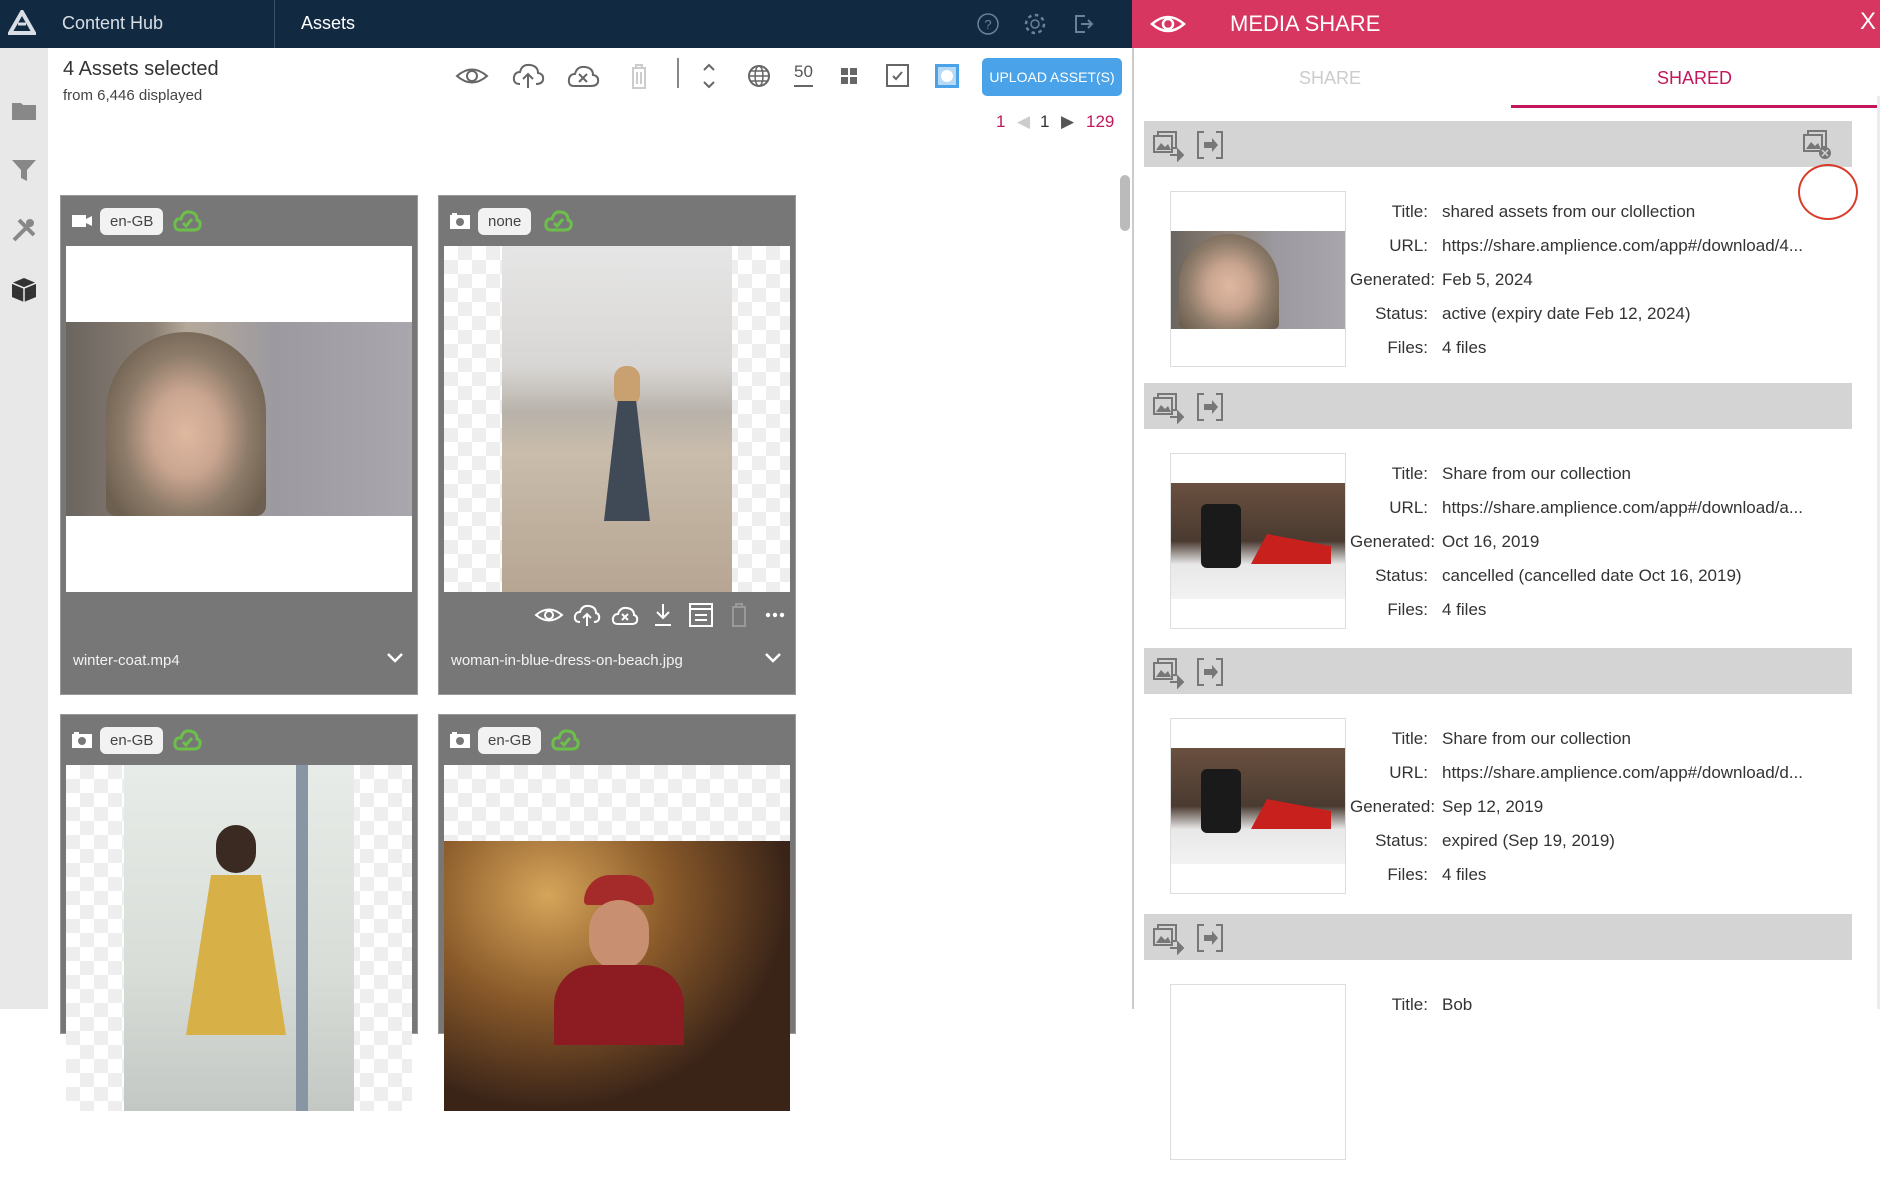  I want to click on help-icon: ?, so click(988, 24).